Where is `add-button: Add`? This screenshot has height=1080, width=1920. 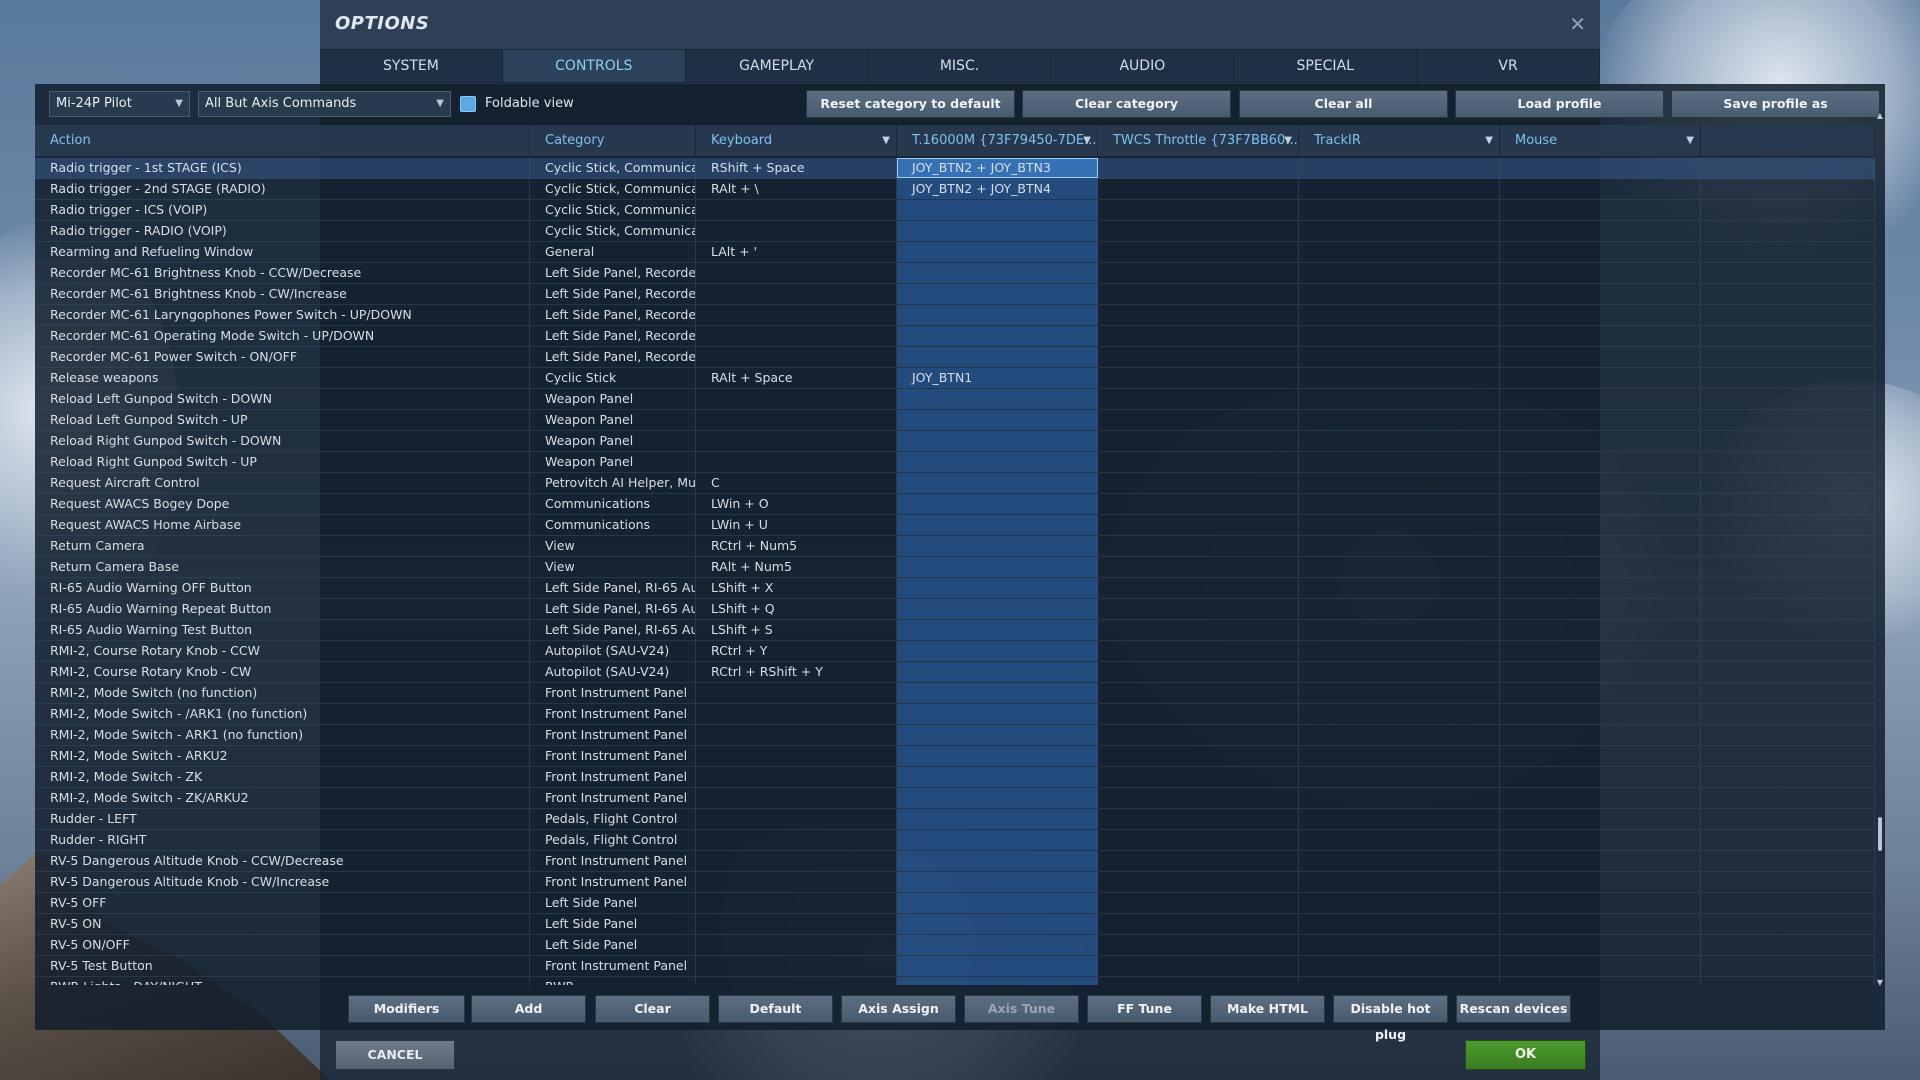 add-button: Add is located at coordinates (528, 1009).